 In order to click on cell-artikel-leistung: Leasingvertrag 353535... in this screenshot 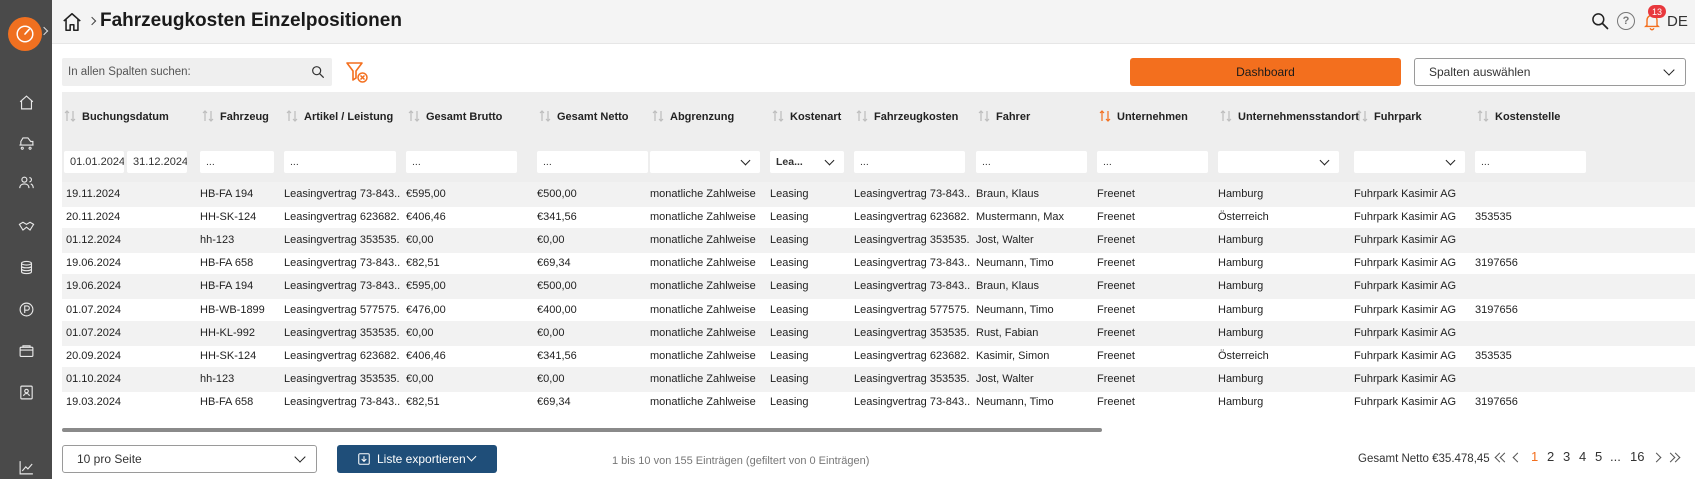, I will do `click(342, 240)`.